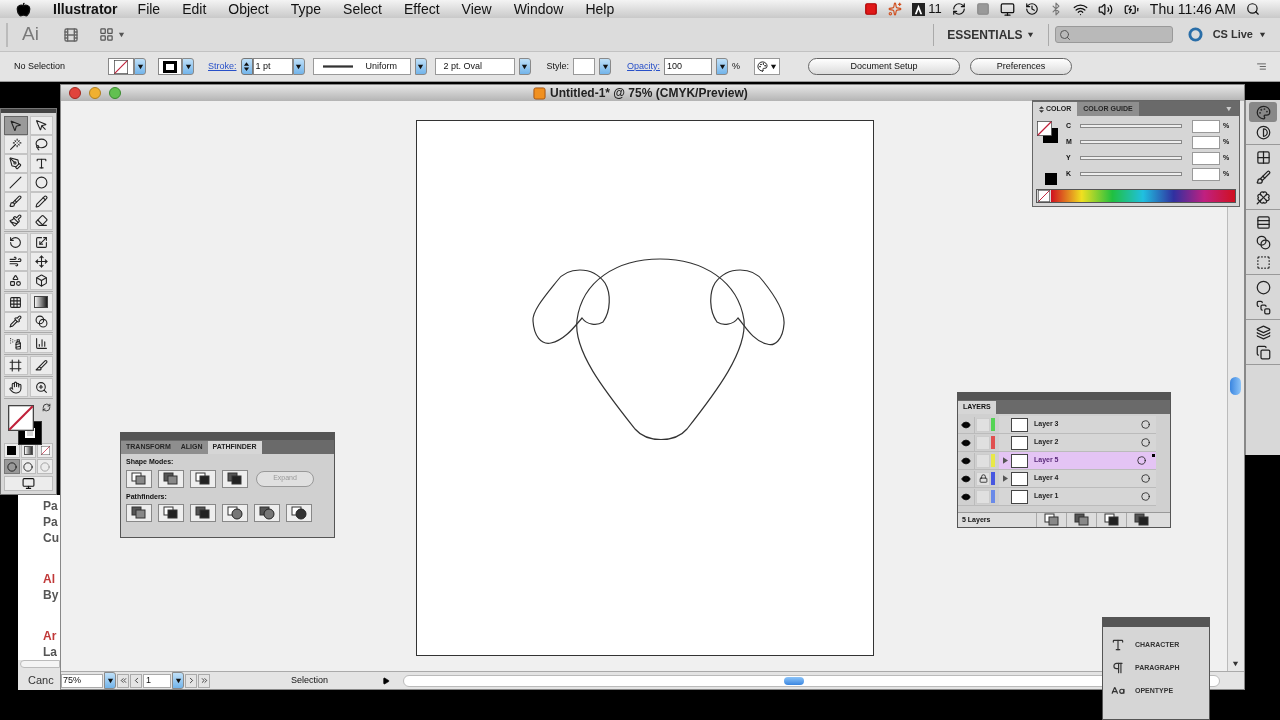 This screenshot has height=720, width=1280. I want to click on opacity-field: 100, so click(688, 66).